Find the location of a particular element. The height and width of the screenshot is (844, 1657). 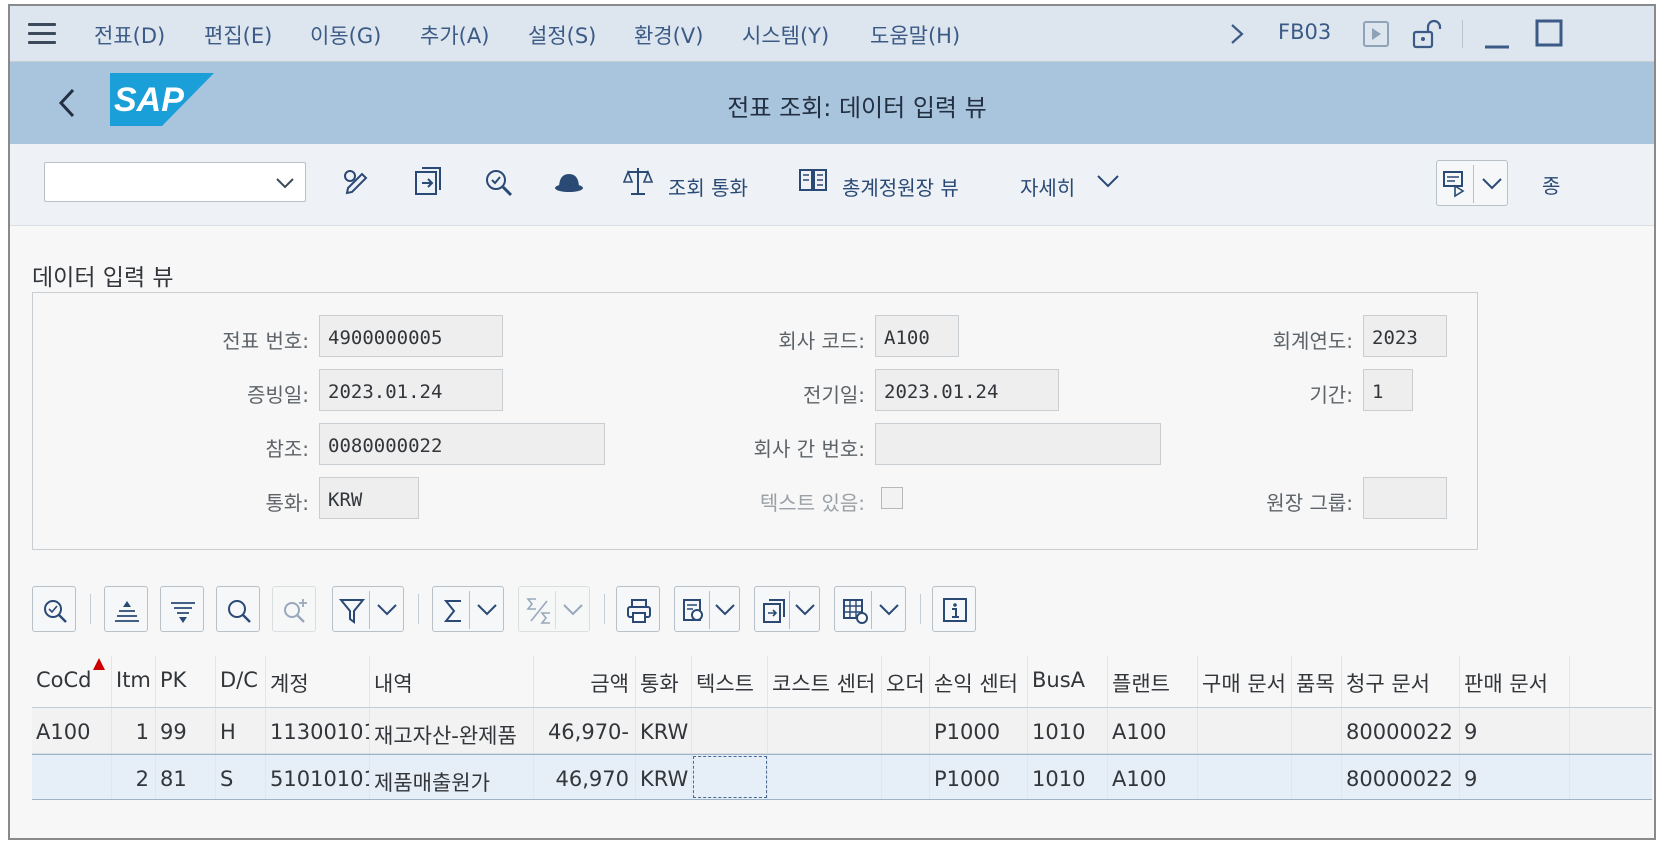

menu-edit: 편집(E) is located at coordinates (238, 35).